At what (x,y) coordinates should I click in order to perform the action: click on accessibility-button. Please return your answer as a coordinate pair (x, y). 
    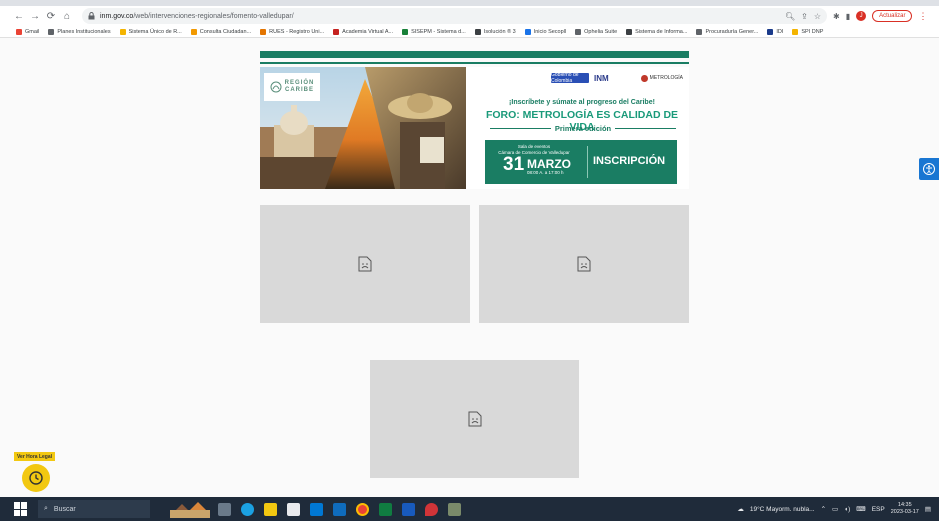
    Looking at the image, I should click on (929, 169).